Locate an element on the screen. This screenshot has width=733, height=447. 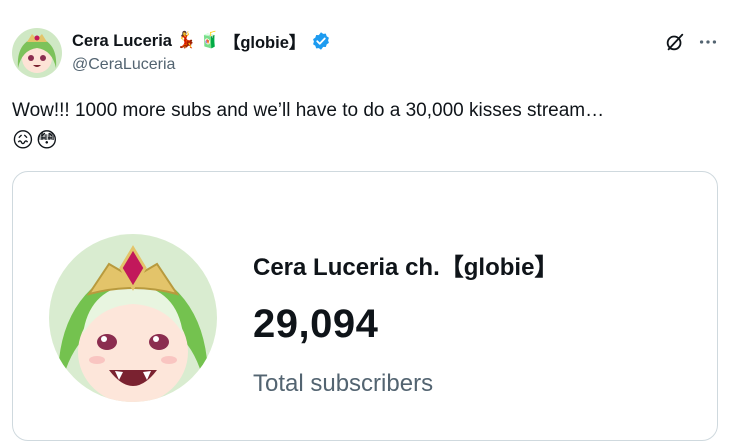
subscriber-label: Total subscribers is located at coordinates (343, 383).